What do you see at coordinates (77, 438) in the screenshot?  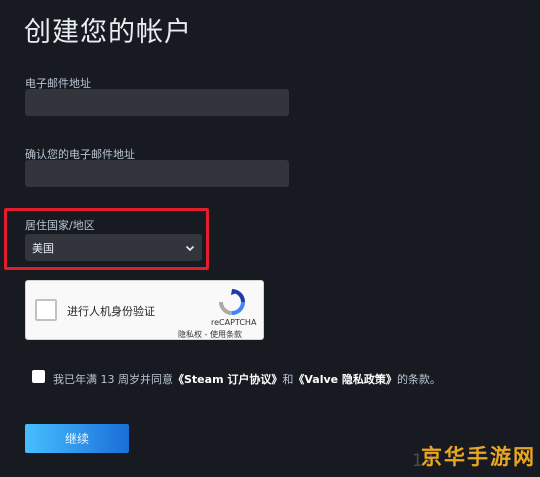 I see `continue-button: 继续` at bounding box center [77, 438].